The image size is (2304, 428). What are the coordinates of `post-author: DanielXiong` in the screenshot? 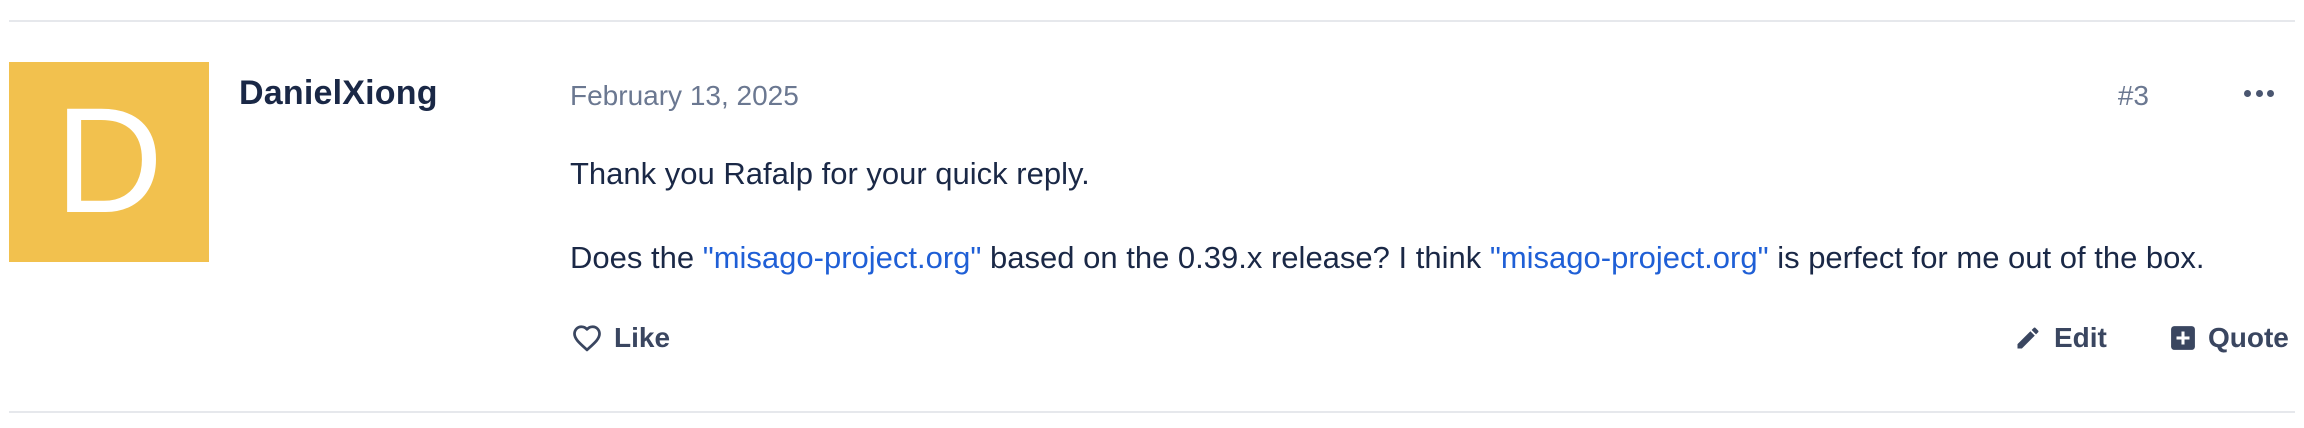 It's located at (338, 93).